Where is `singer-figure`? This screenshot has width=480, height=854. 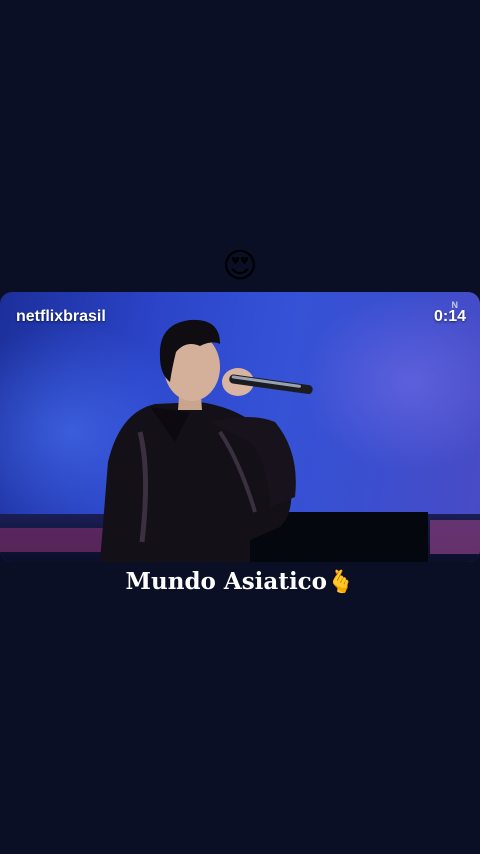 singer-figure is located at coordinates (206, 440).